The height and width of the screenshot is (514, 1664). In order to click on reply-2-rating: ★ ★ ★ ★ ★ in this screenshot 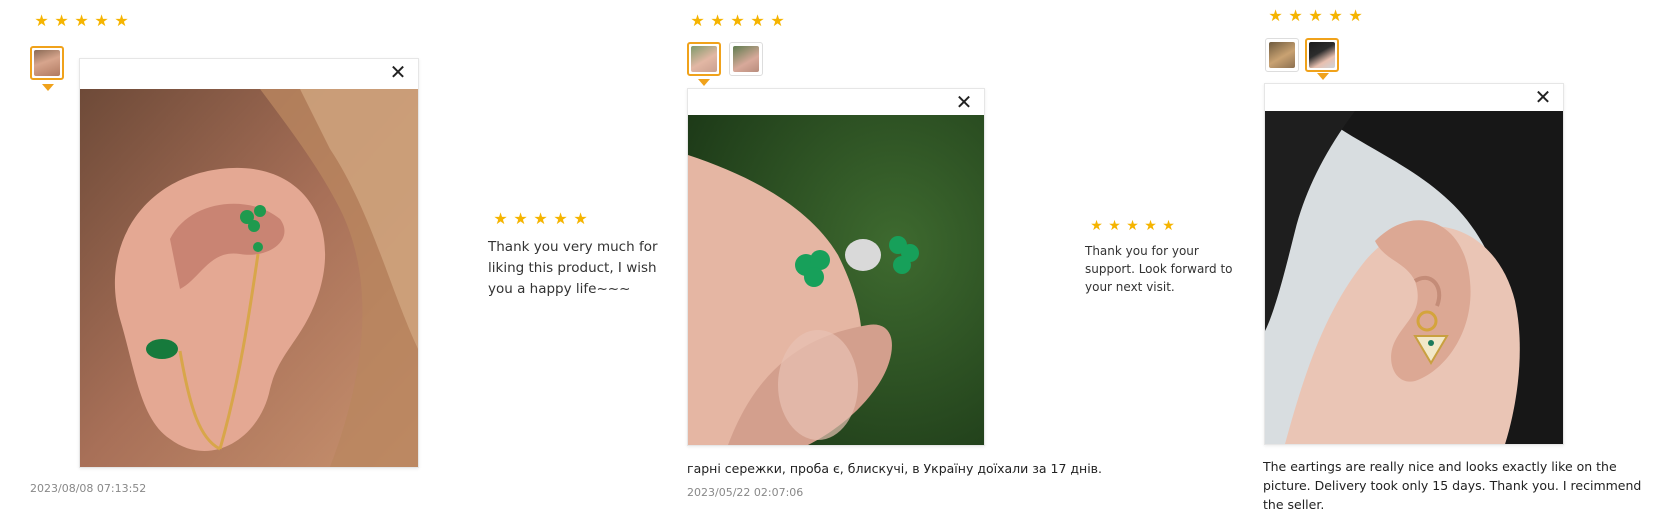, I will do `click(1132, 226)`.